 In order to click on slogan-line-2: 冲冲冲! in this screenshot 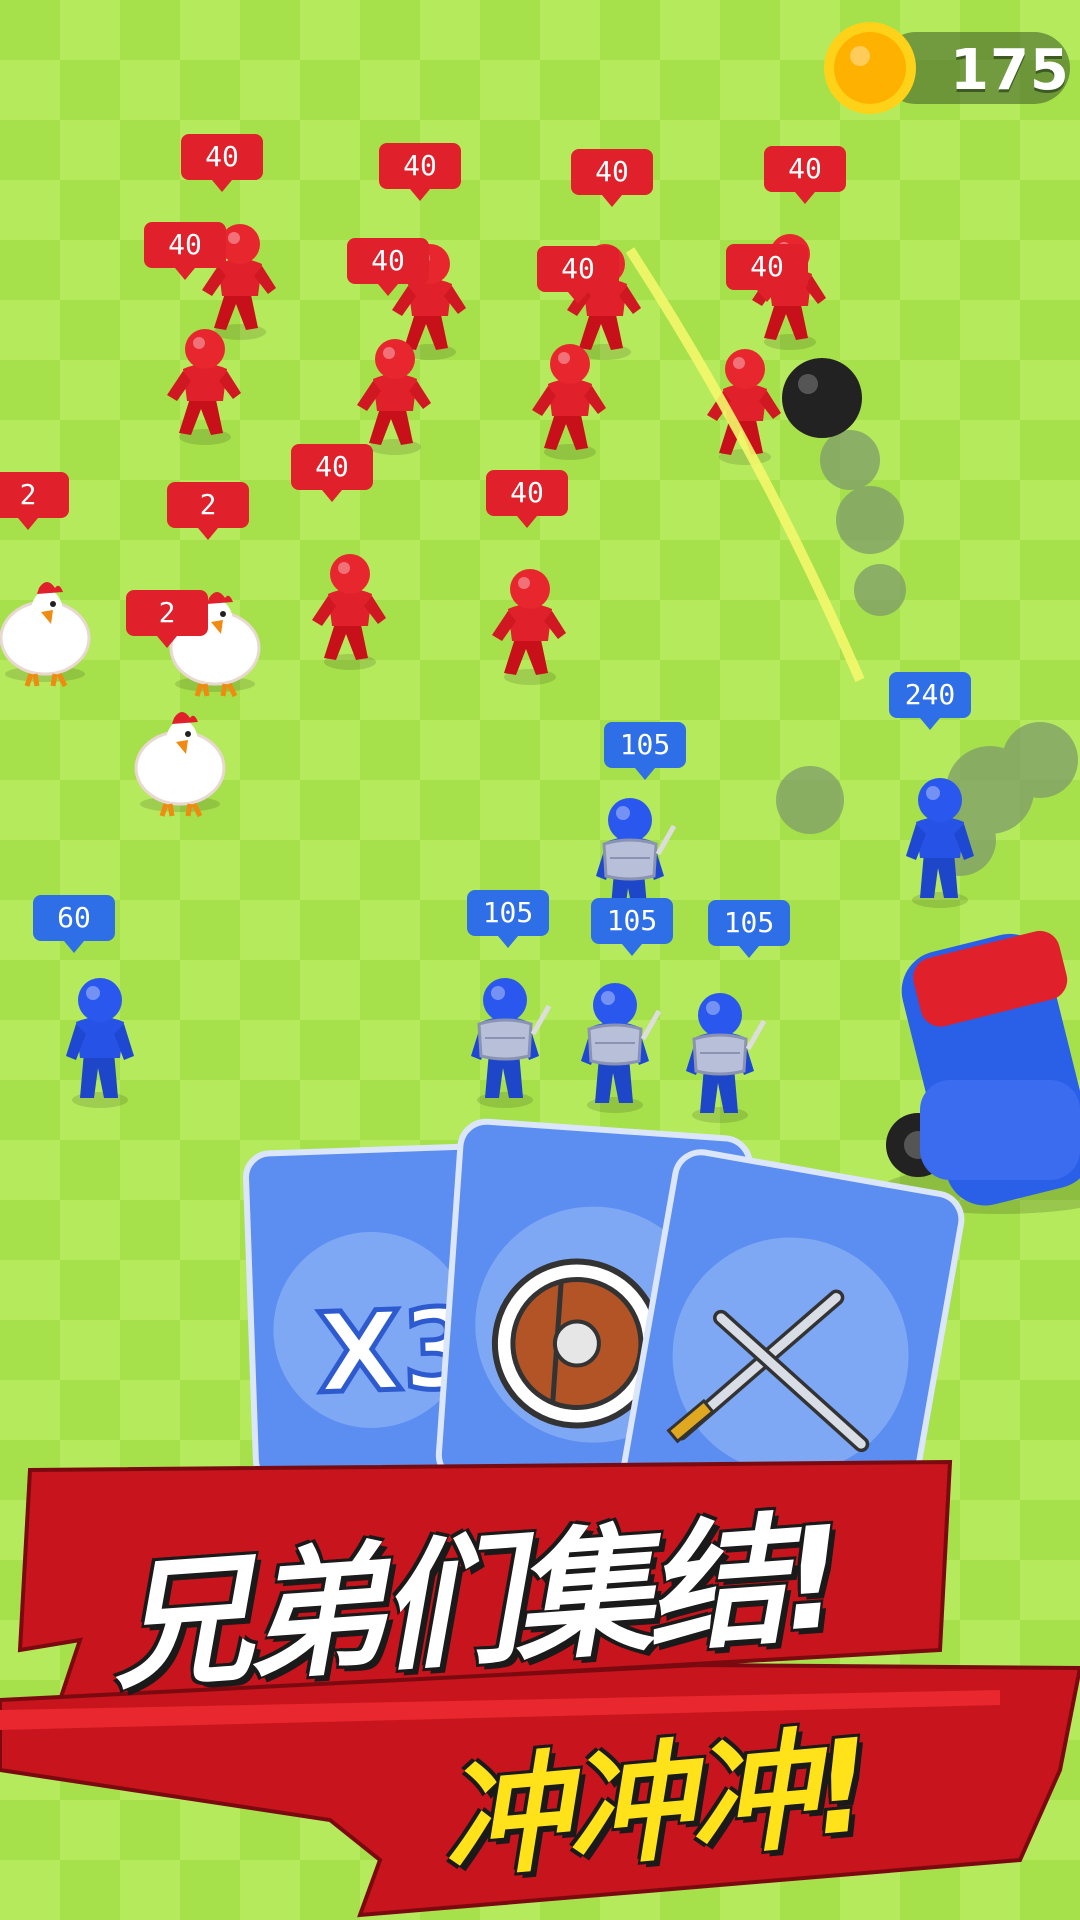, I will do `click(654, 1804)`.